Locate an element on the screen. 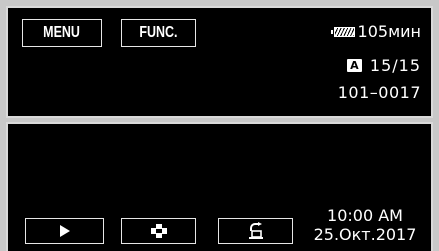  play-button is located at coordinates (64, 231).